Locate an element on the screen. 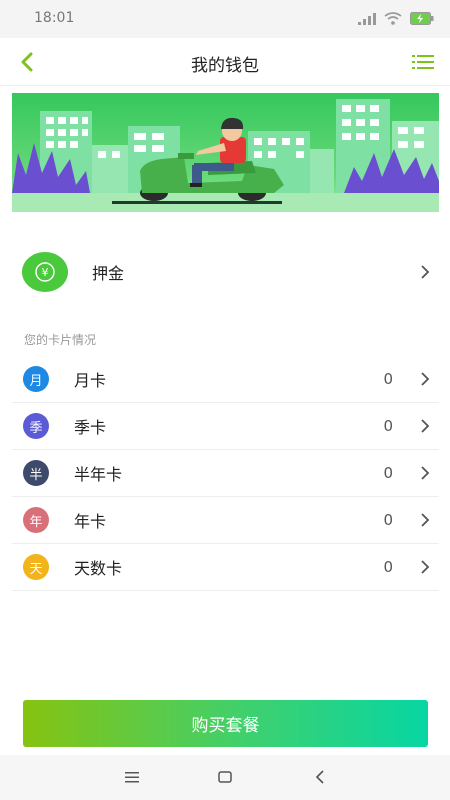 Image resolution: width=450 pixels, height=800 pixels. nav-home-button is located at coordinates (225, 777).